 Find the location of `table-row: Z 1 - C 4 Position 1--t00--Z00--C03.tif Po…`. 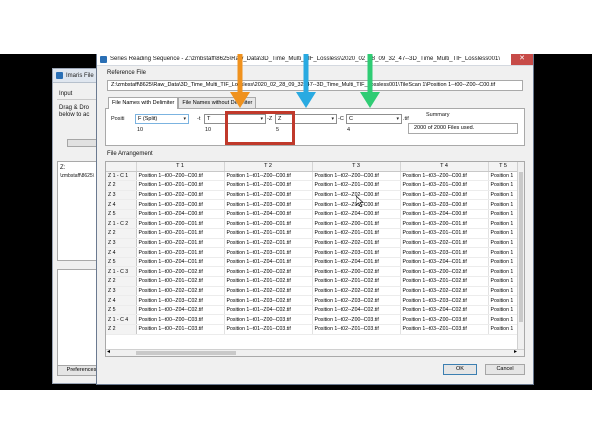

table-row: Z 1 - C 4 Position 1--t00--Z00--C03.tif Po… is located at coordinates (312, 319).